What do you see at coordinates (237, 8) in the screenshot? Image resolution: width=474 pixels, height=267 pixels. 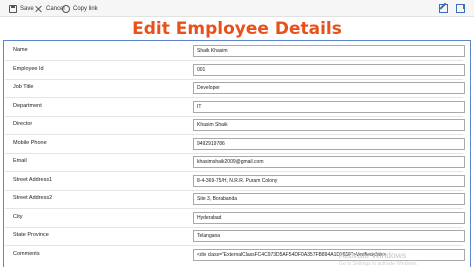 I see `command-bar: Save Cancel Copy link` at bounding box center [237, 8].